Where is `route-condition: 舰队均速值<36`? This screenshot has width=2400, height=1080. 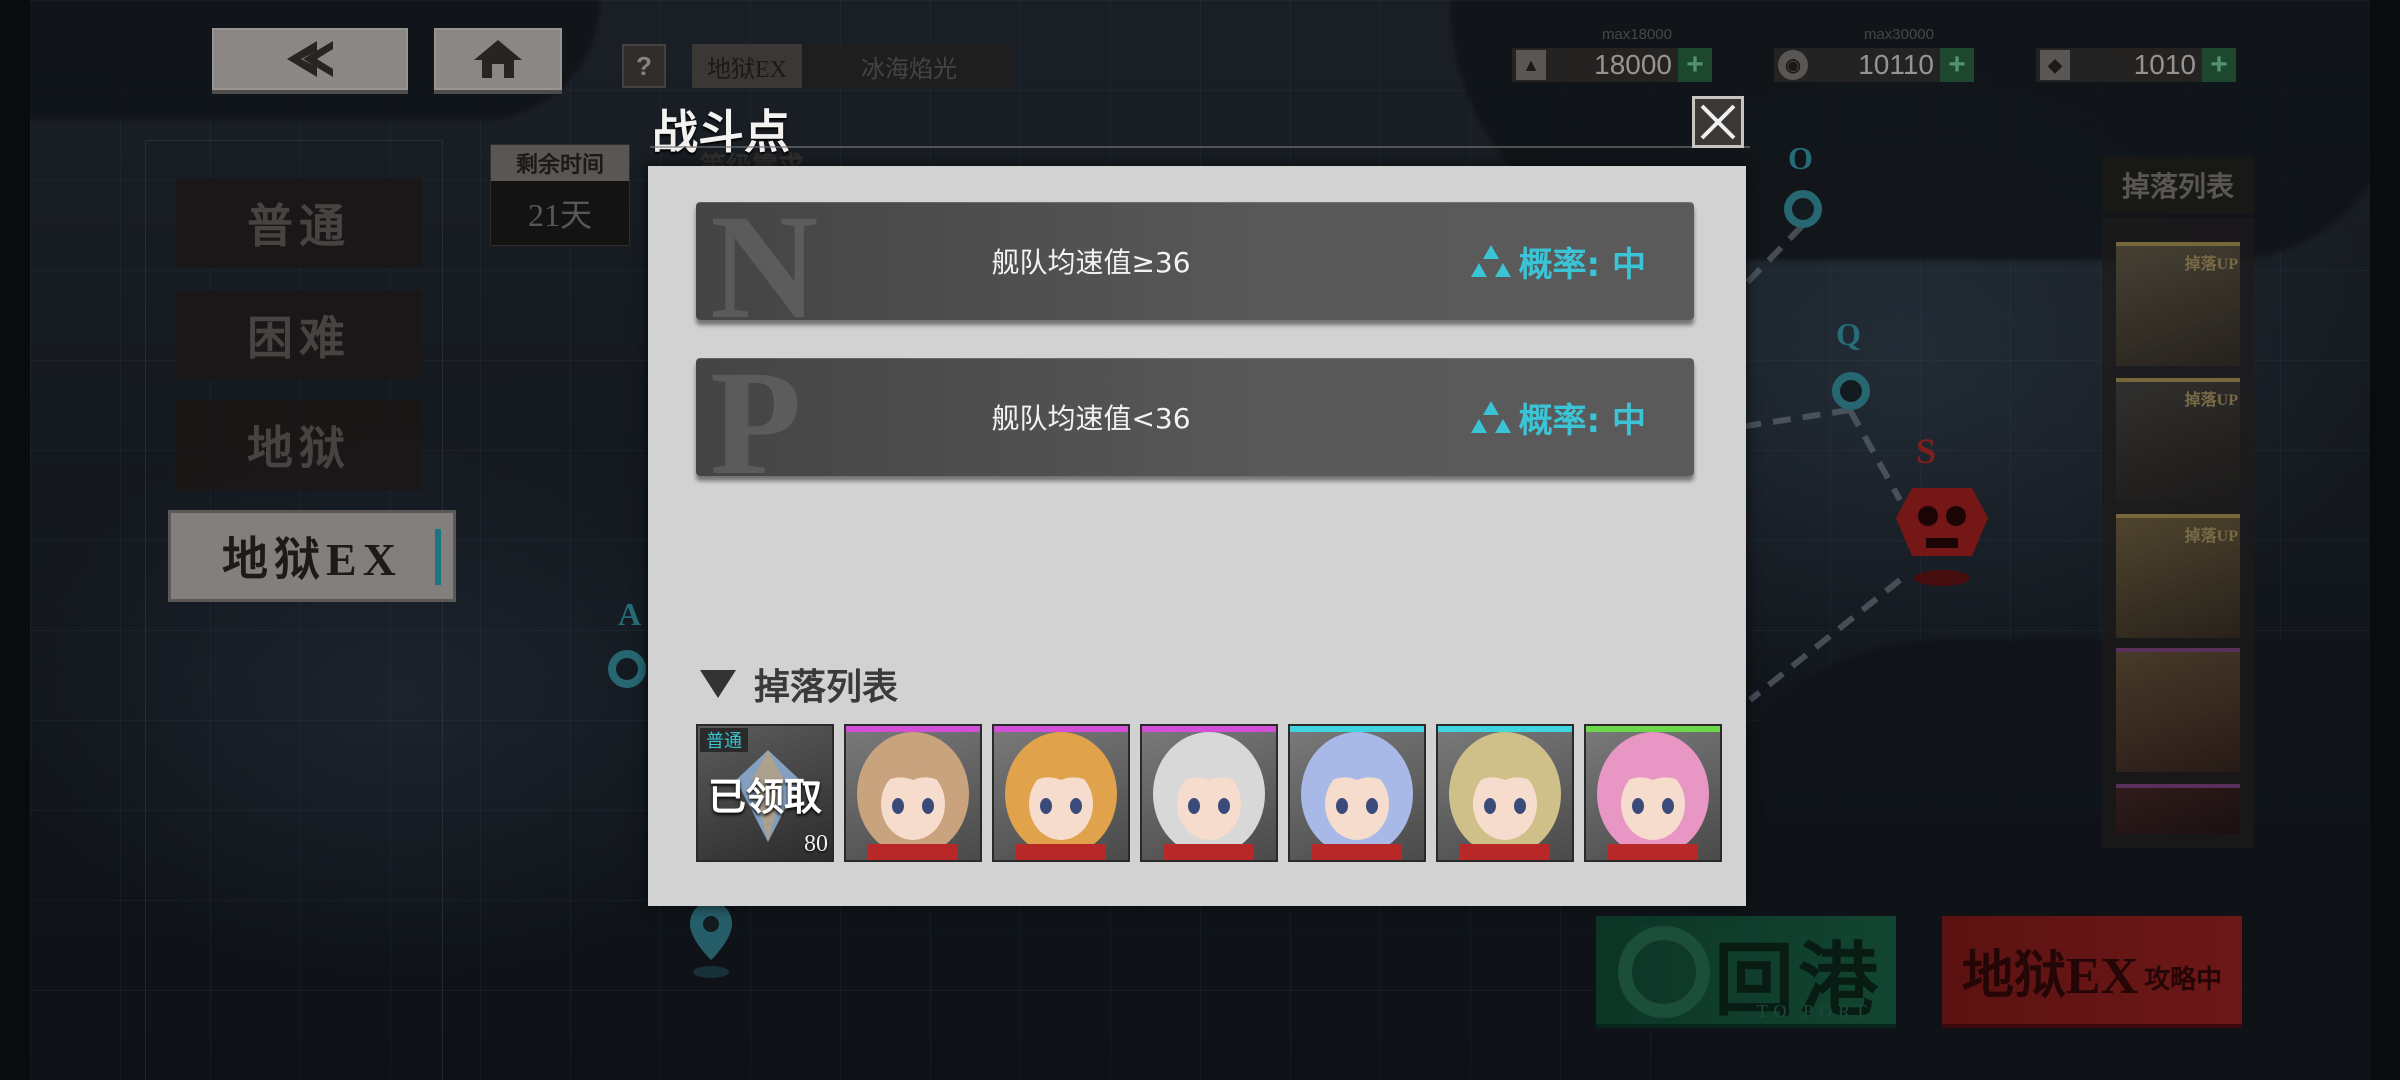
route-condition: 舰队均速值<36 is located at coordinates (1091, 418).